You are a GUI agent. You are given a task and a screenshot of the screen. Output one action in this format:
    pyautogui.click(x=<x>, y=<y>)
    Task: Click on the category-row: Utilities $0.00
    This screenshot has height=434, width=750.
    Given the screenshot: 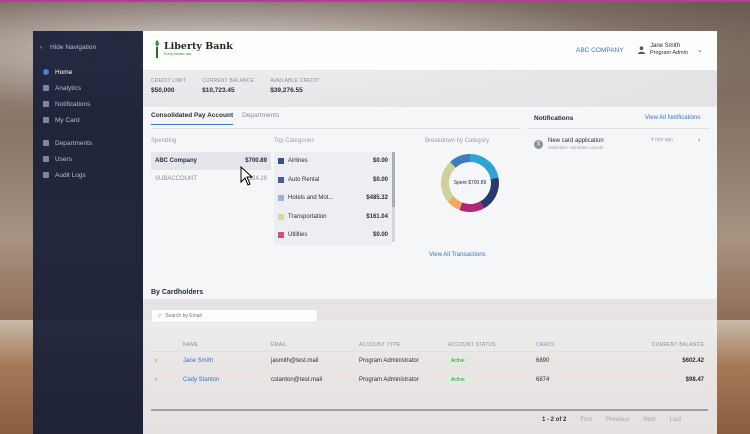 What is the action you would take?
    pyautogui.click(x=333, y=235)
    